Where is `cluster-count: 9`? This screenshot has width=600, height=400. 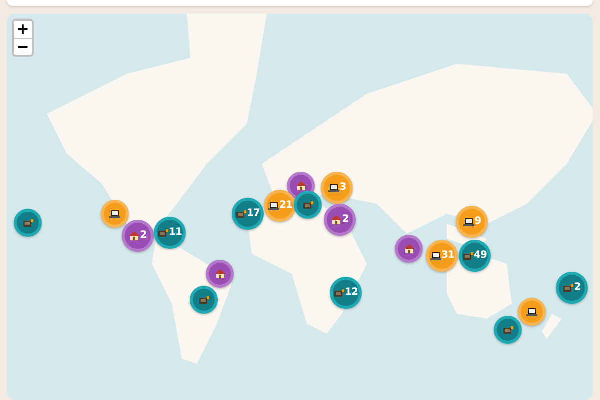 cluster-count: 9 is located at coordinates (478, 222).